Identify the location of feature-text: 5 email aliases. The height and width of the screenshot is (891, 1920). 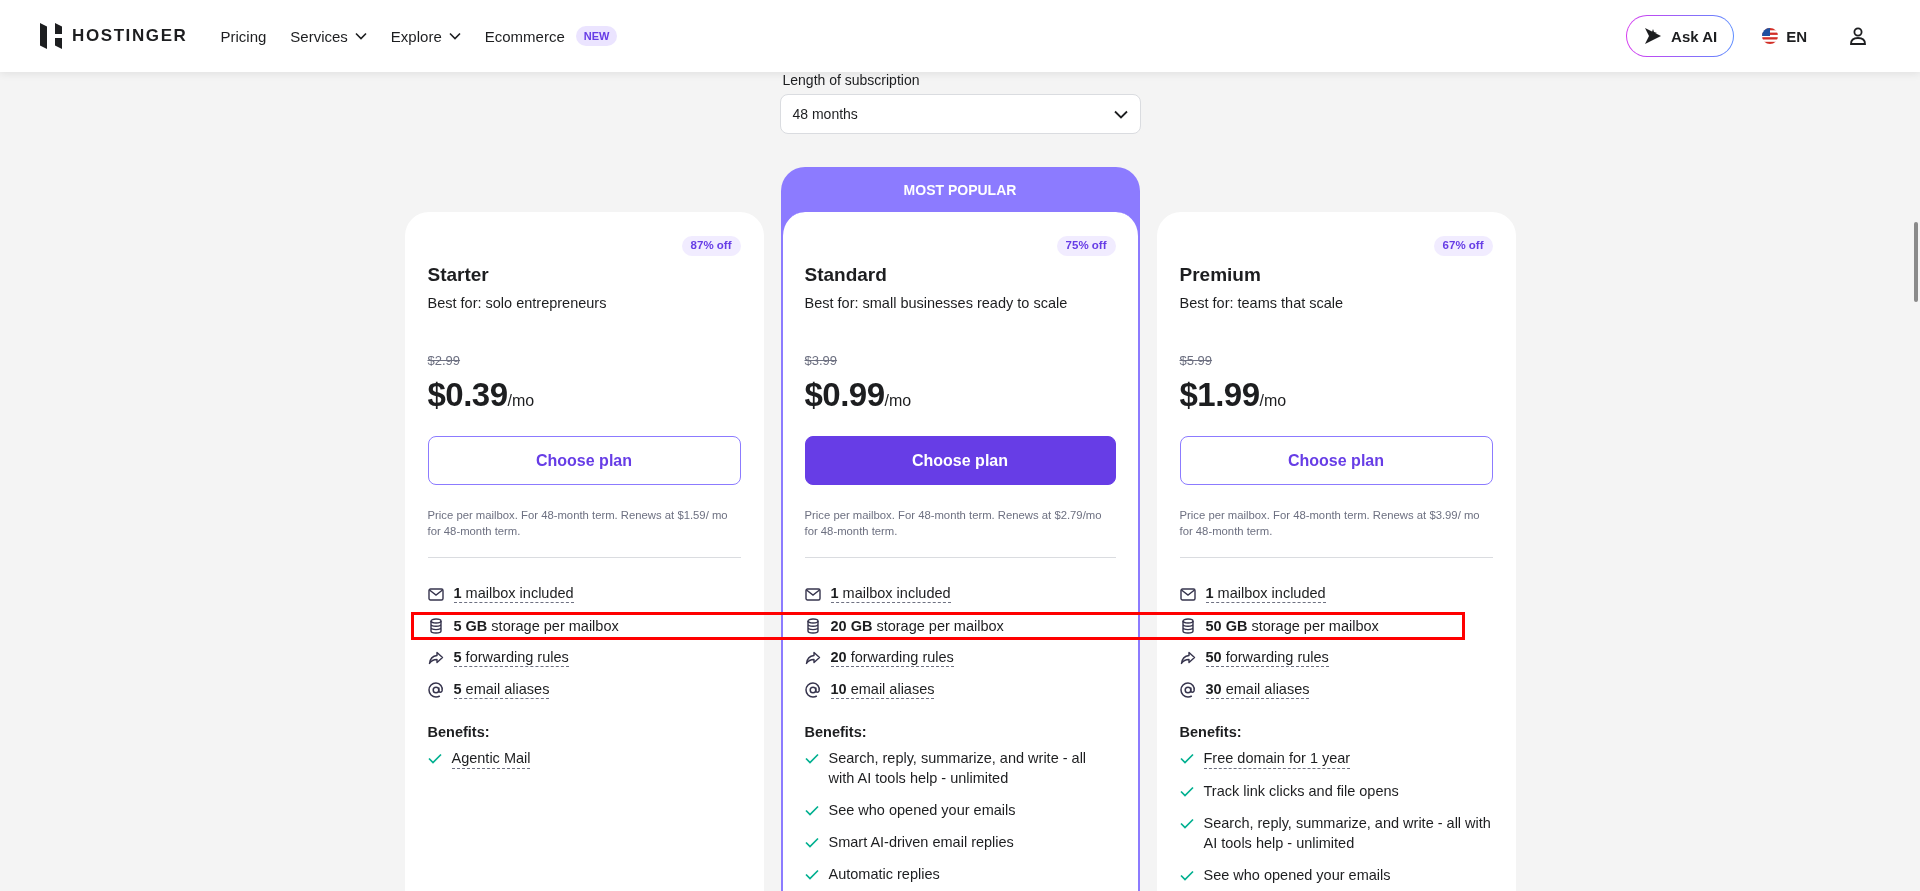
(501, 690).